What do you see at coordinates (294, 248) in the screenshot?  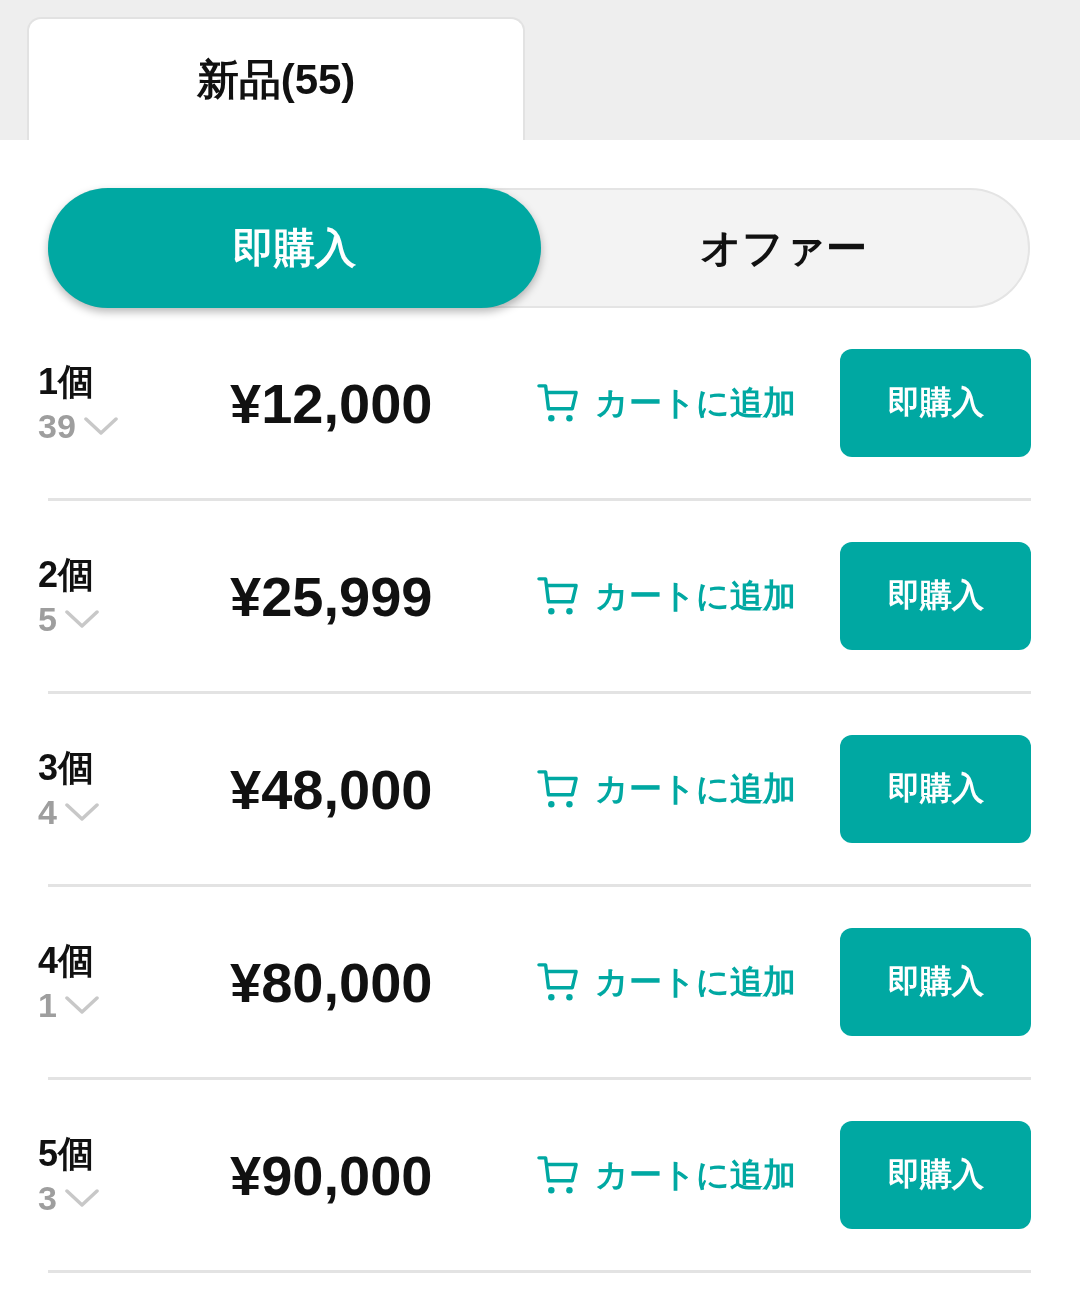 I see `mode-option: 即購入` at bounding box center [294, 248].